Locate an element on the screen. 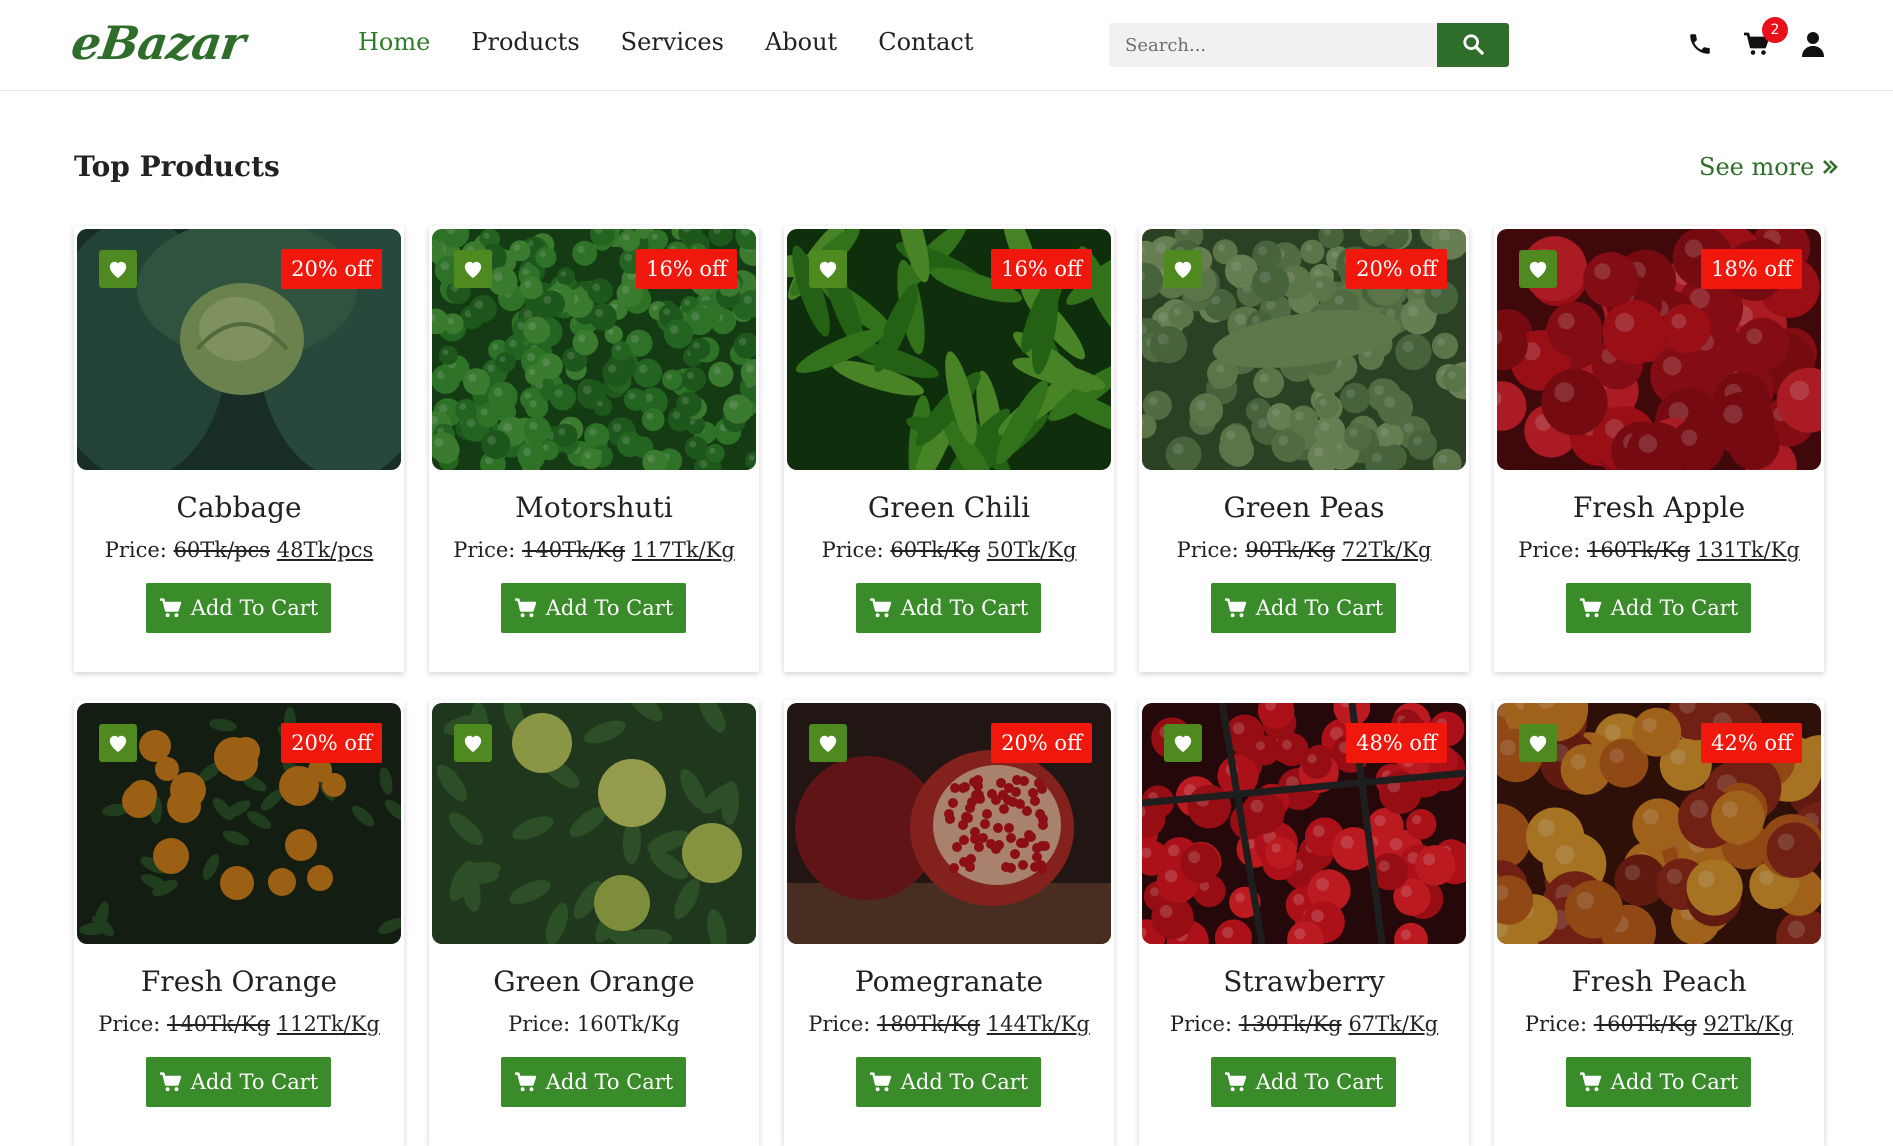  nav-services: Services is located at coordinates (672, 42).